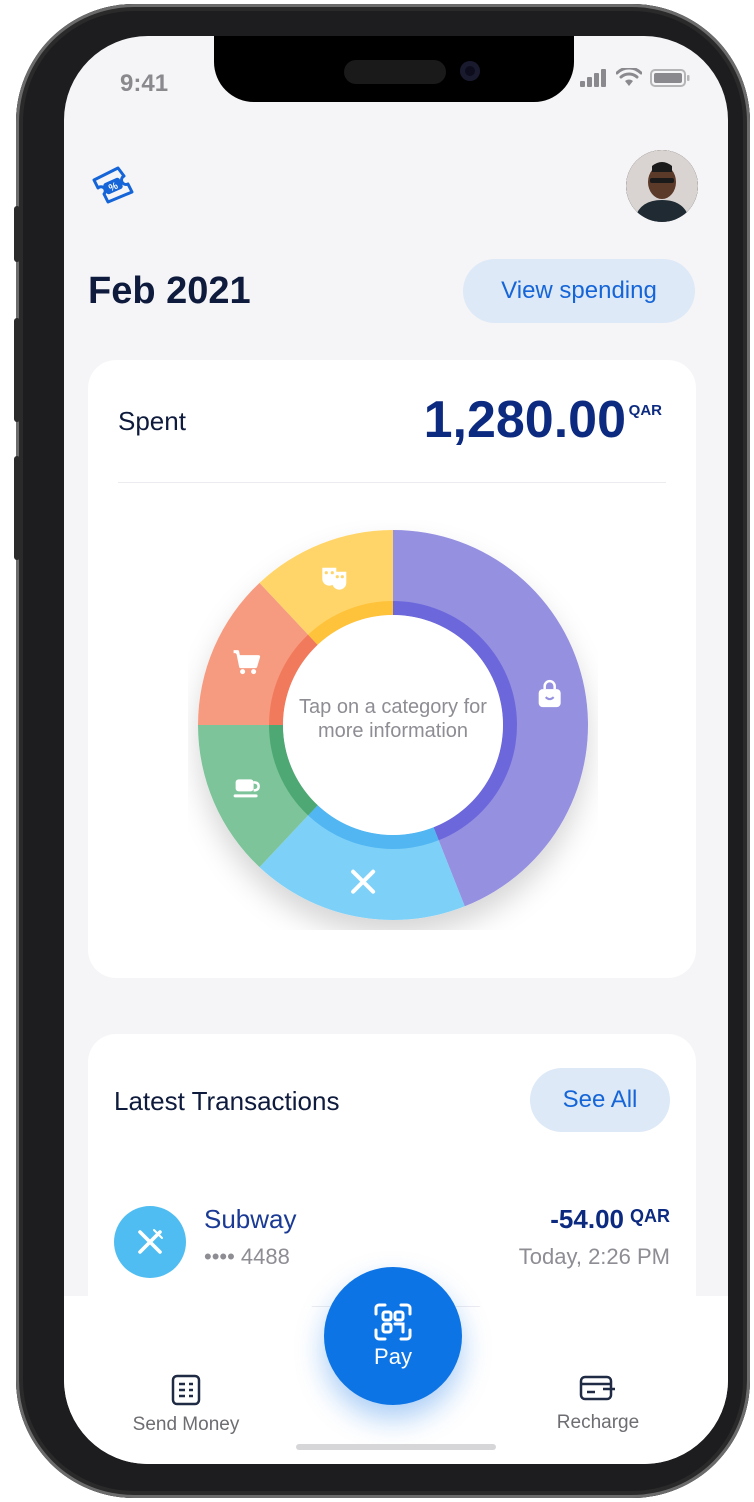 The width and height of the screenshot is (754, 1502). I want to click on avatar, so click(662, 186).